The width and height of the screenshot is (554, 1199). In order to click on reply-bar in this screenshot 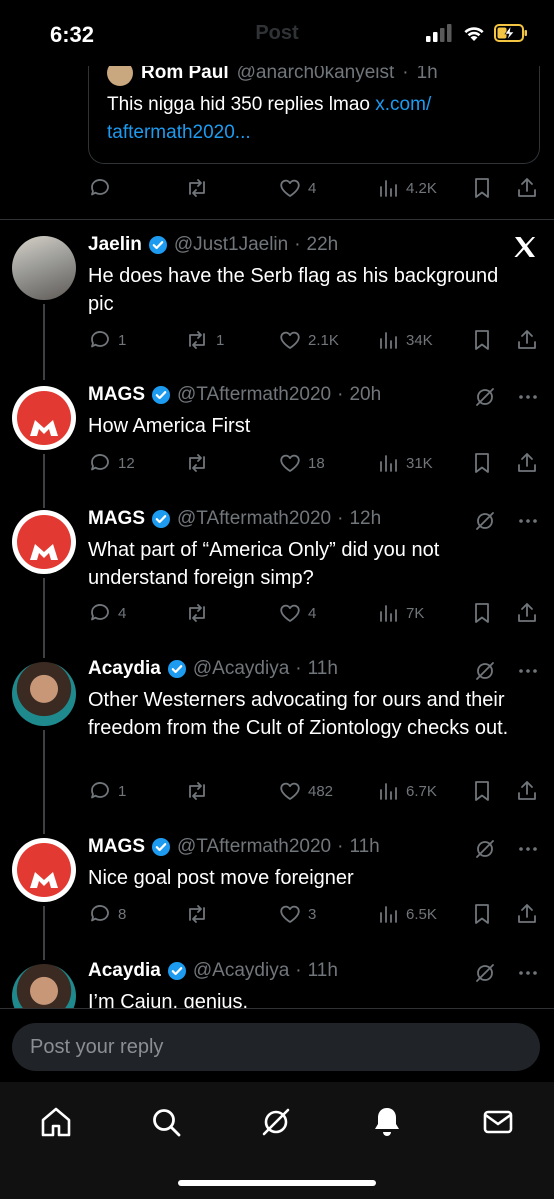, I will do `click(277, 1045)`.